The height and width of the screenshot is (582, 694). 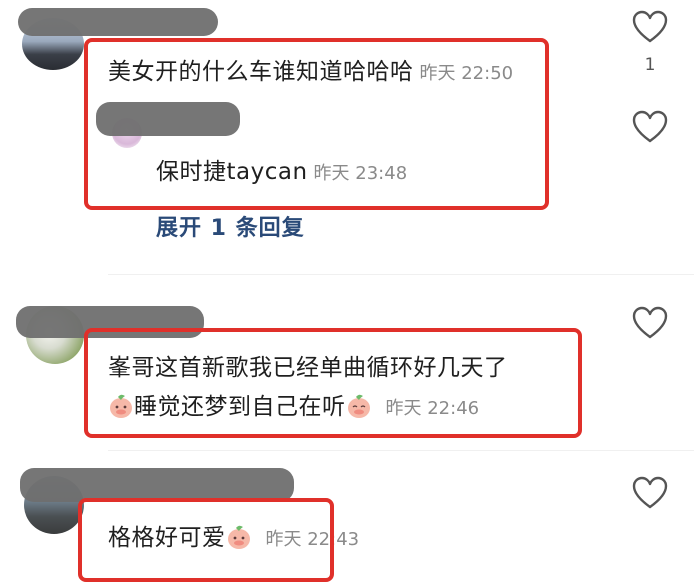 I want to click on comment-timestamp: 昨天 22:46, so click(x=432, y=408).